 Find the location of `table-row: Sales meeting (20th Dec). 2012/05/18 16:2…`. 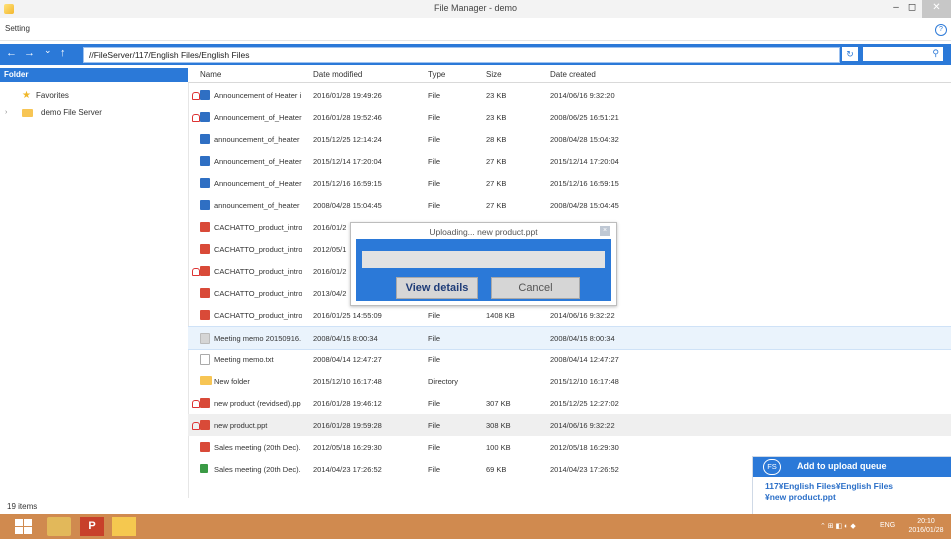

table-row: Sales meeting (20th Dec). 2012/05/18 16:2… is located at coordinates (569, 447).